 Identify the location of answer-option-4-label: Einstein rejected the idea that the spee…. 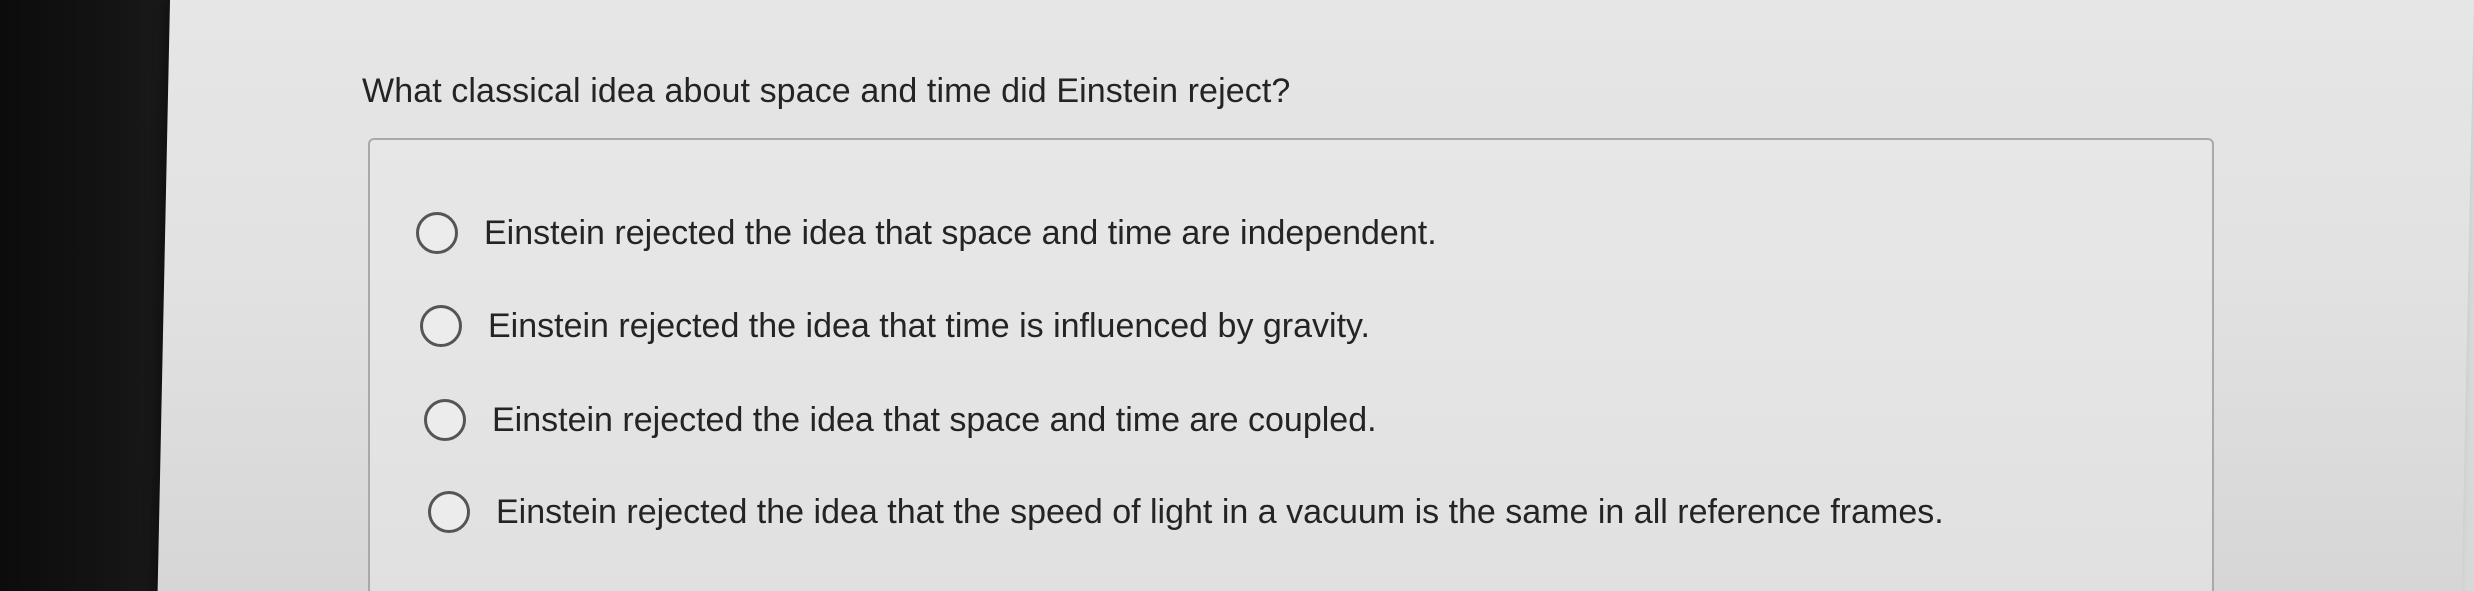
(1220, 512).